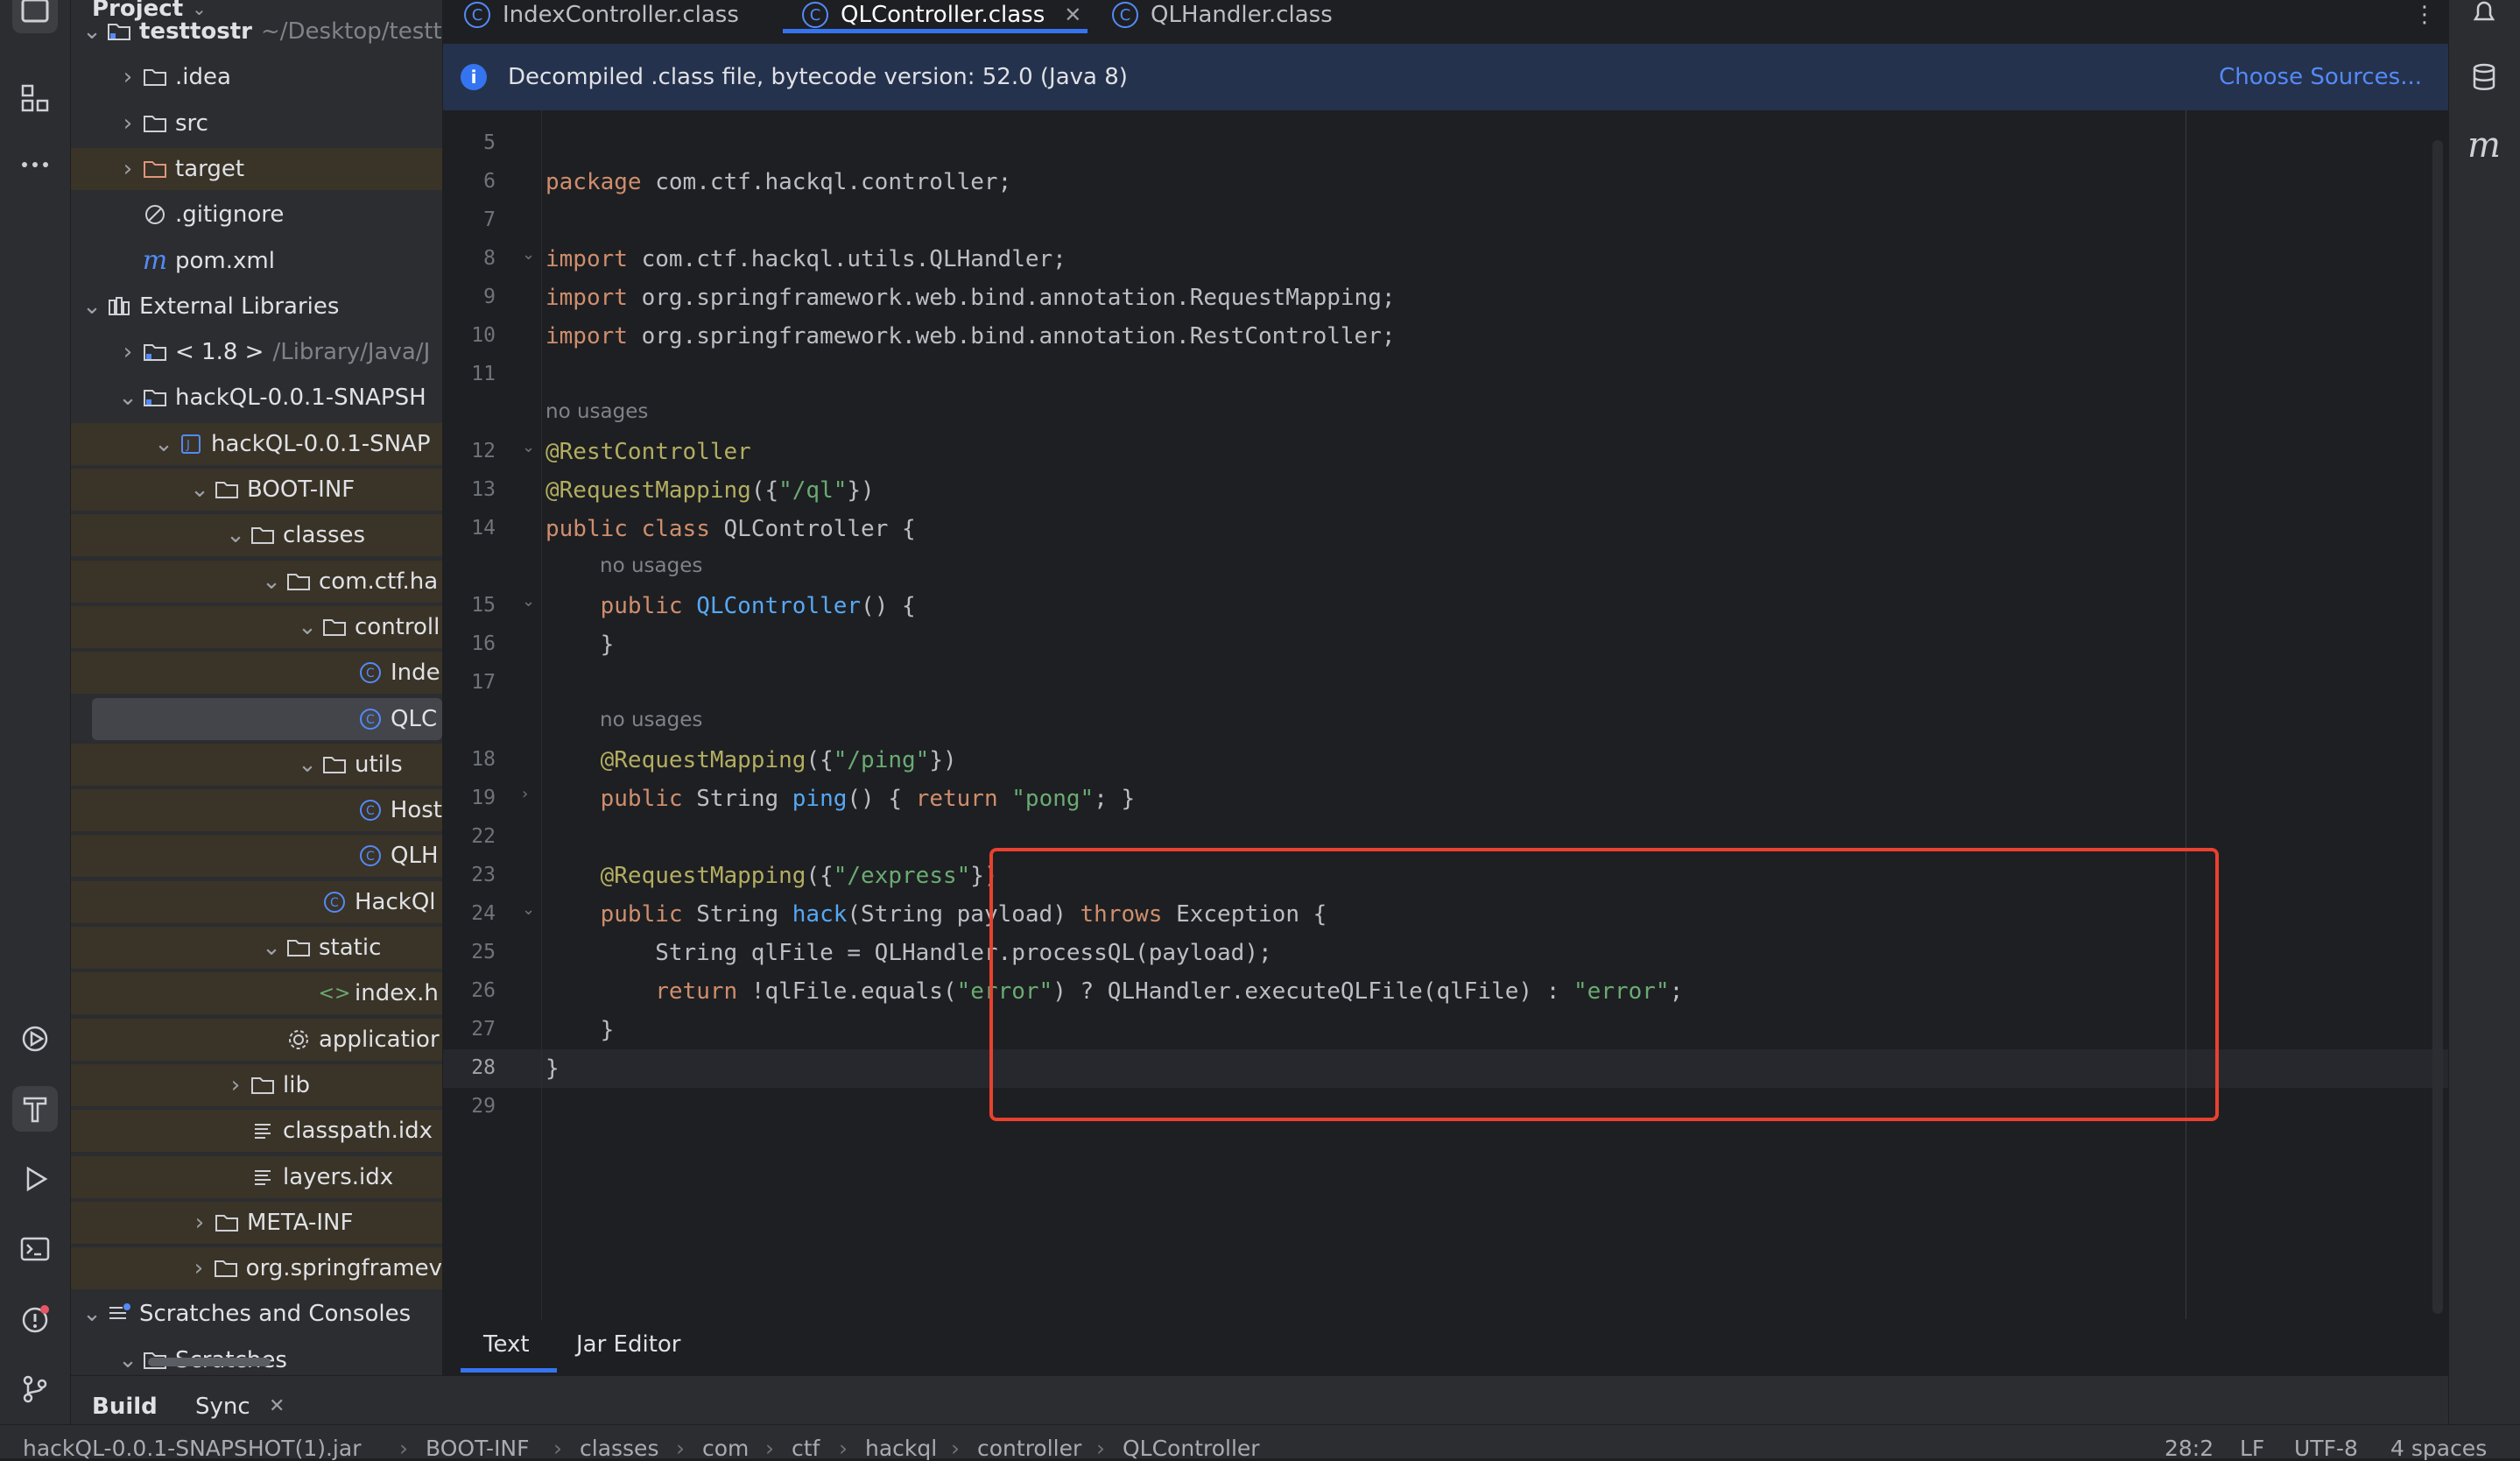  I want to click on tab-label: QLHandler.class, so click(1242, 15).